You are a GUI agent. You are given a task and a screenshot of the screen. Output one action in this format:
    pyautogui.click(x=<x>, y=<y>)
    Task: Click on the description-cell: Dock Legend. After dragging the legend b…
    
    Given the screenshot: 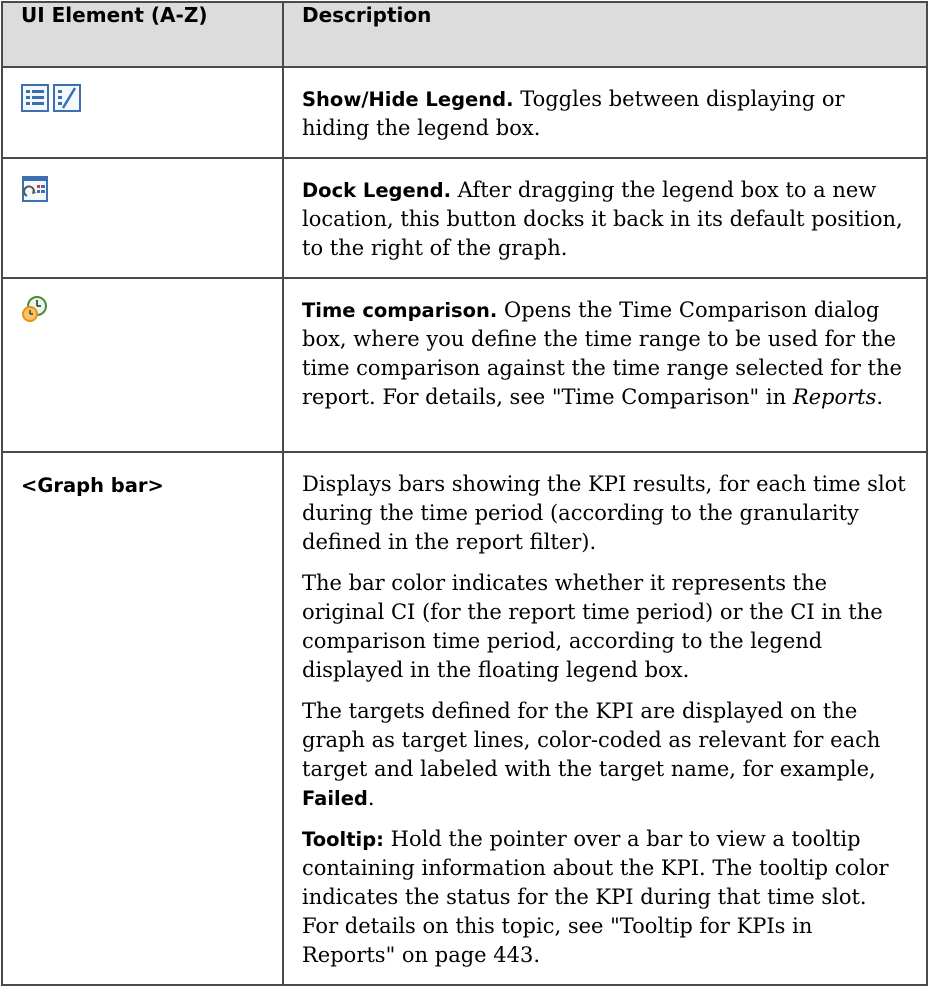 What is the action you would take?
    pyautogui.click(x=605, y=218)
    